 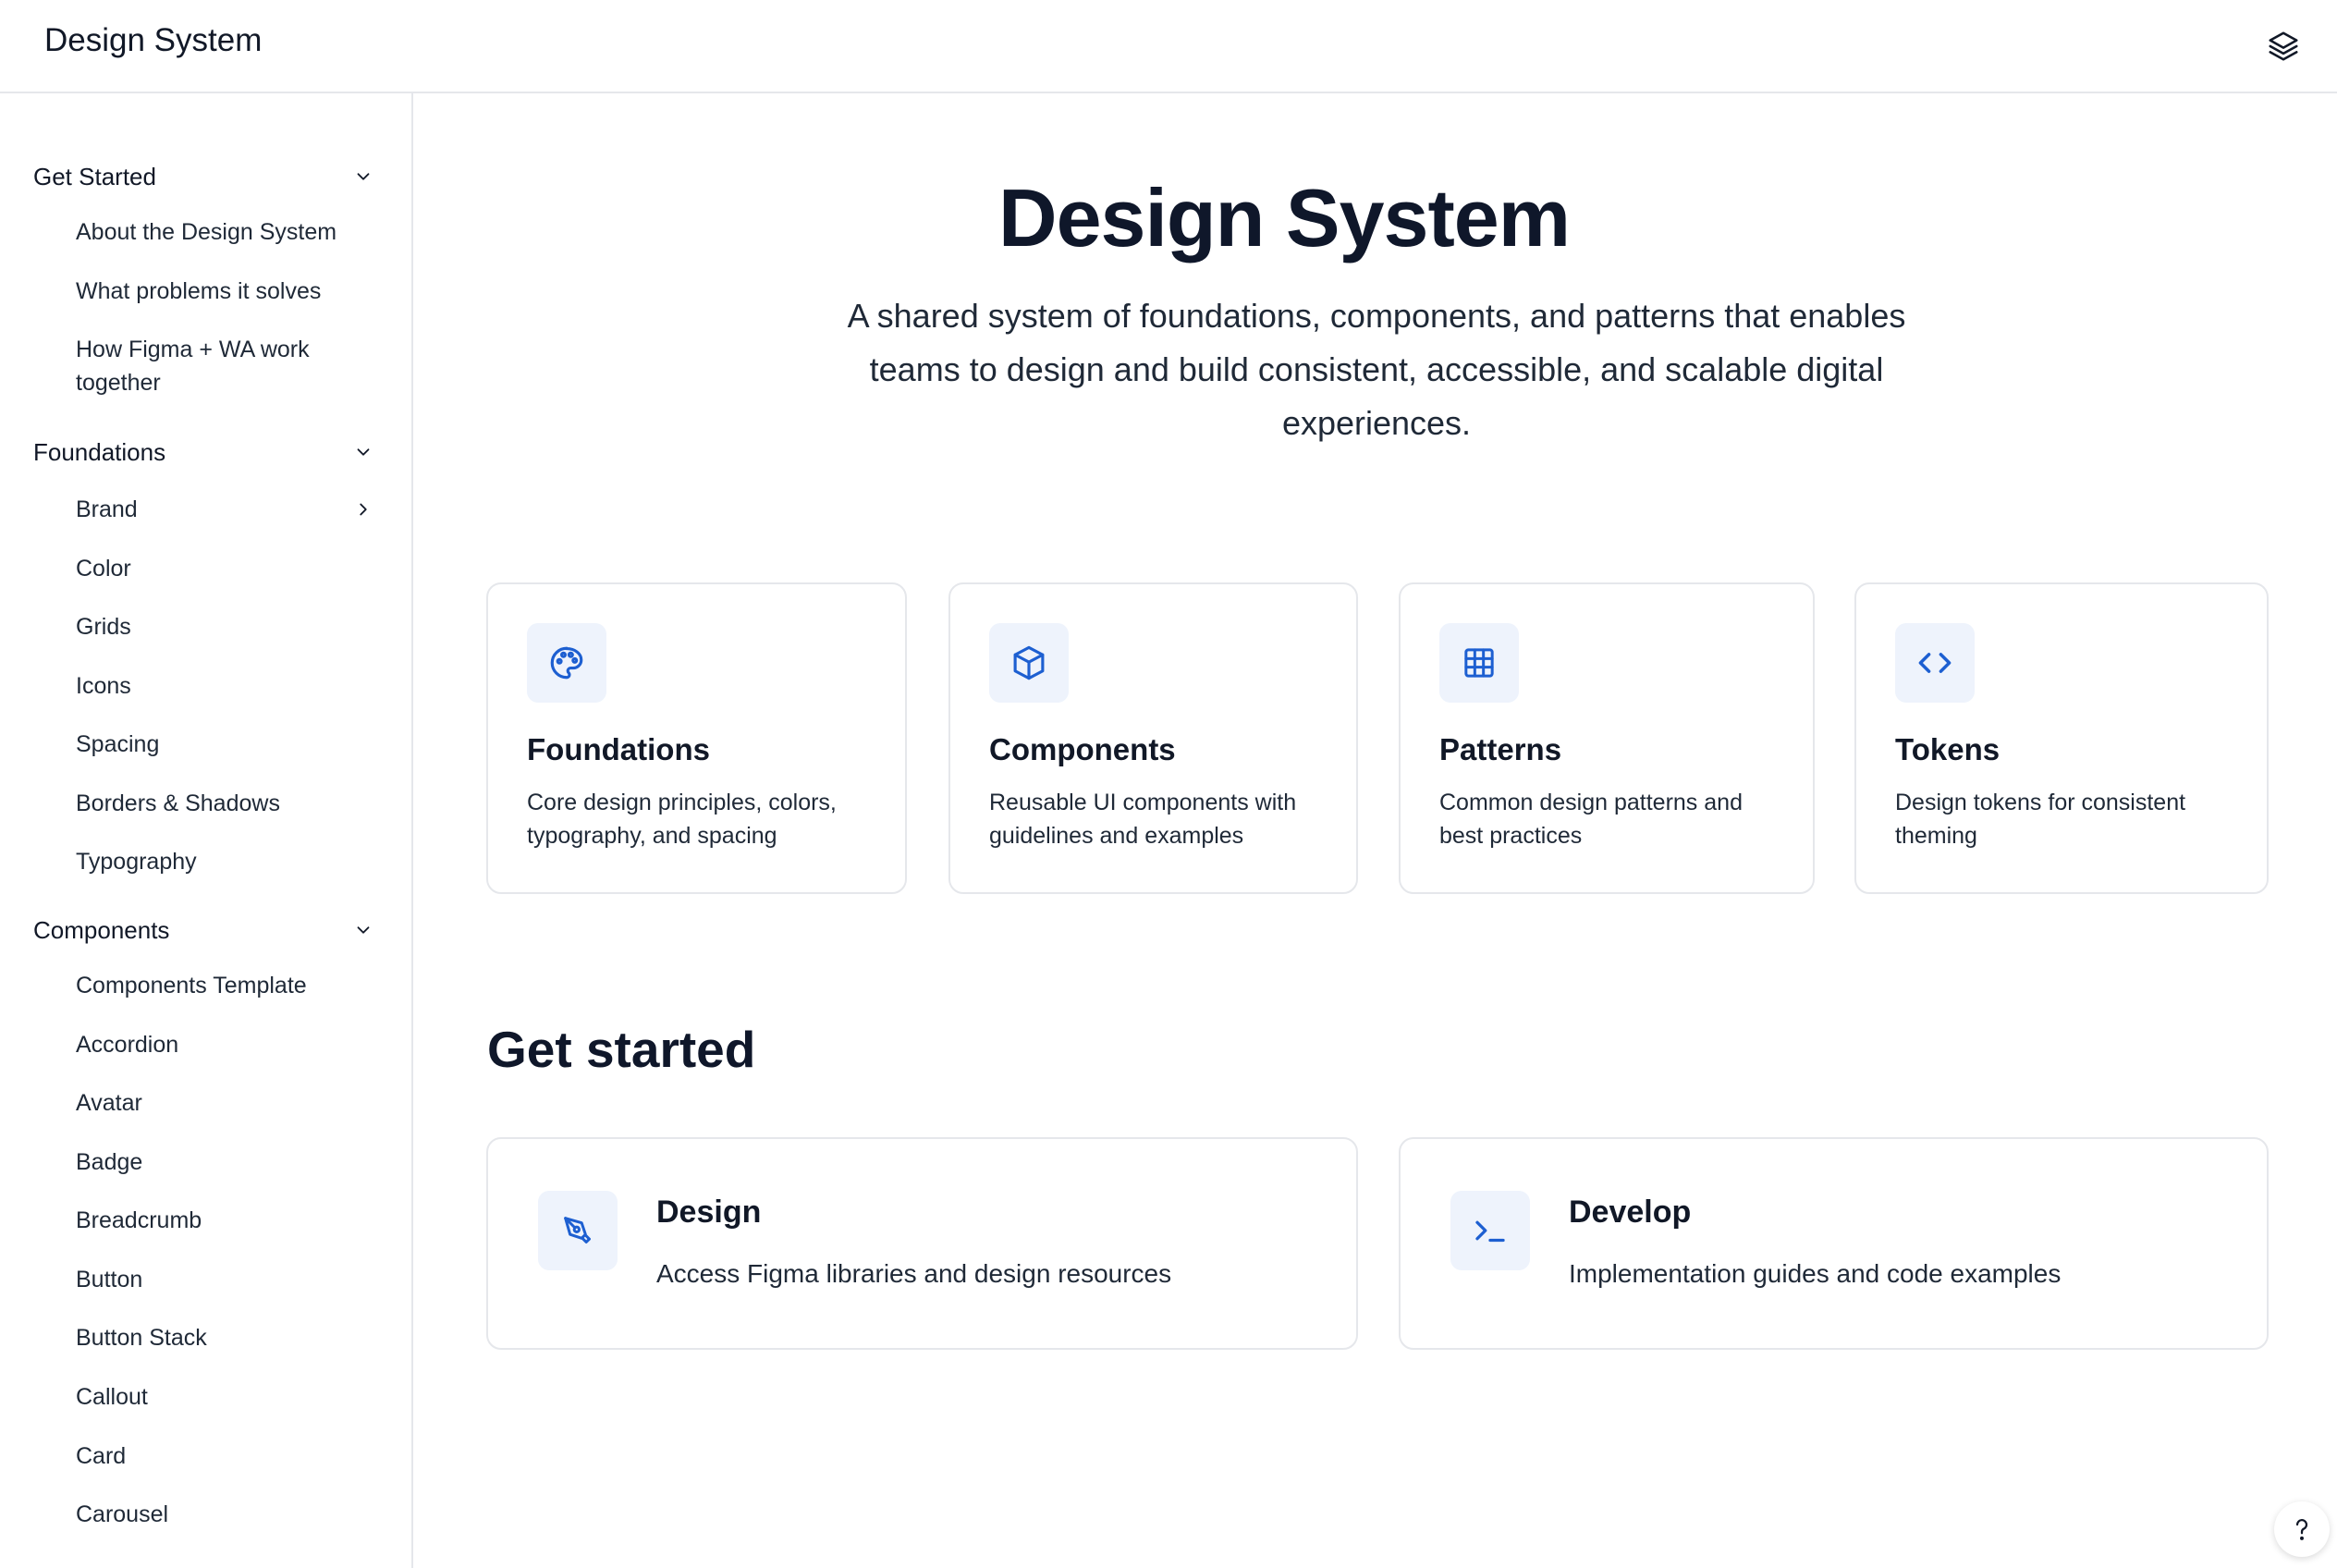 I want to click on sidebar-item-label: Typography, so click(x=136, y=862).